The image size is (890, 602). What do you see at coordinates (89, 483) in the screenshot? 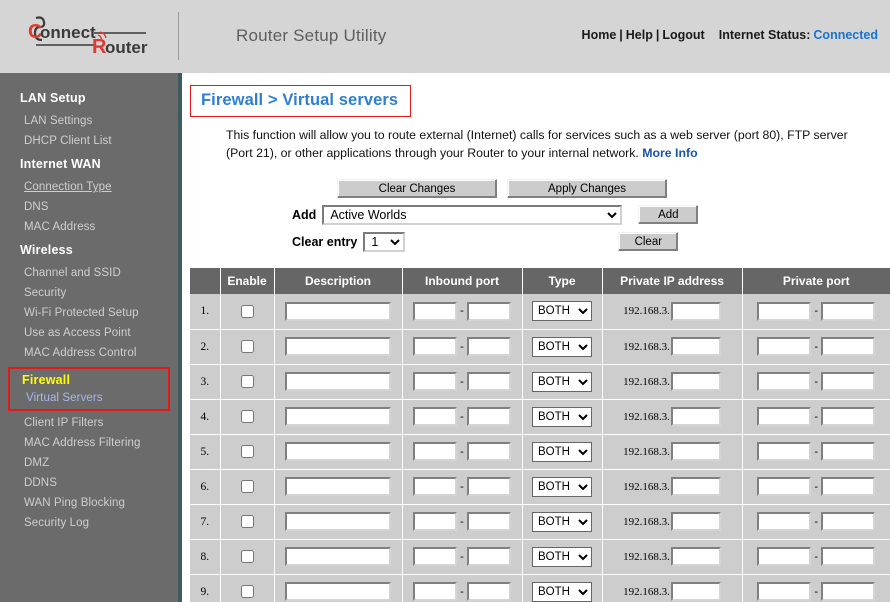
I see `sidebar-item-ddns: DDNS` at bounding box center [89, 483].